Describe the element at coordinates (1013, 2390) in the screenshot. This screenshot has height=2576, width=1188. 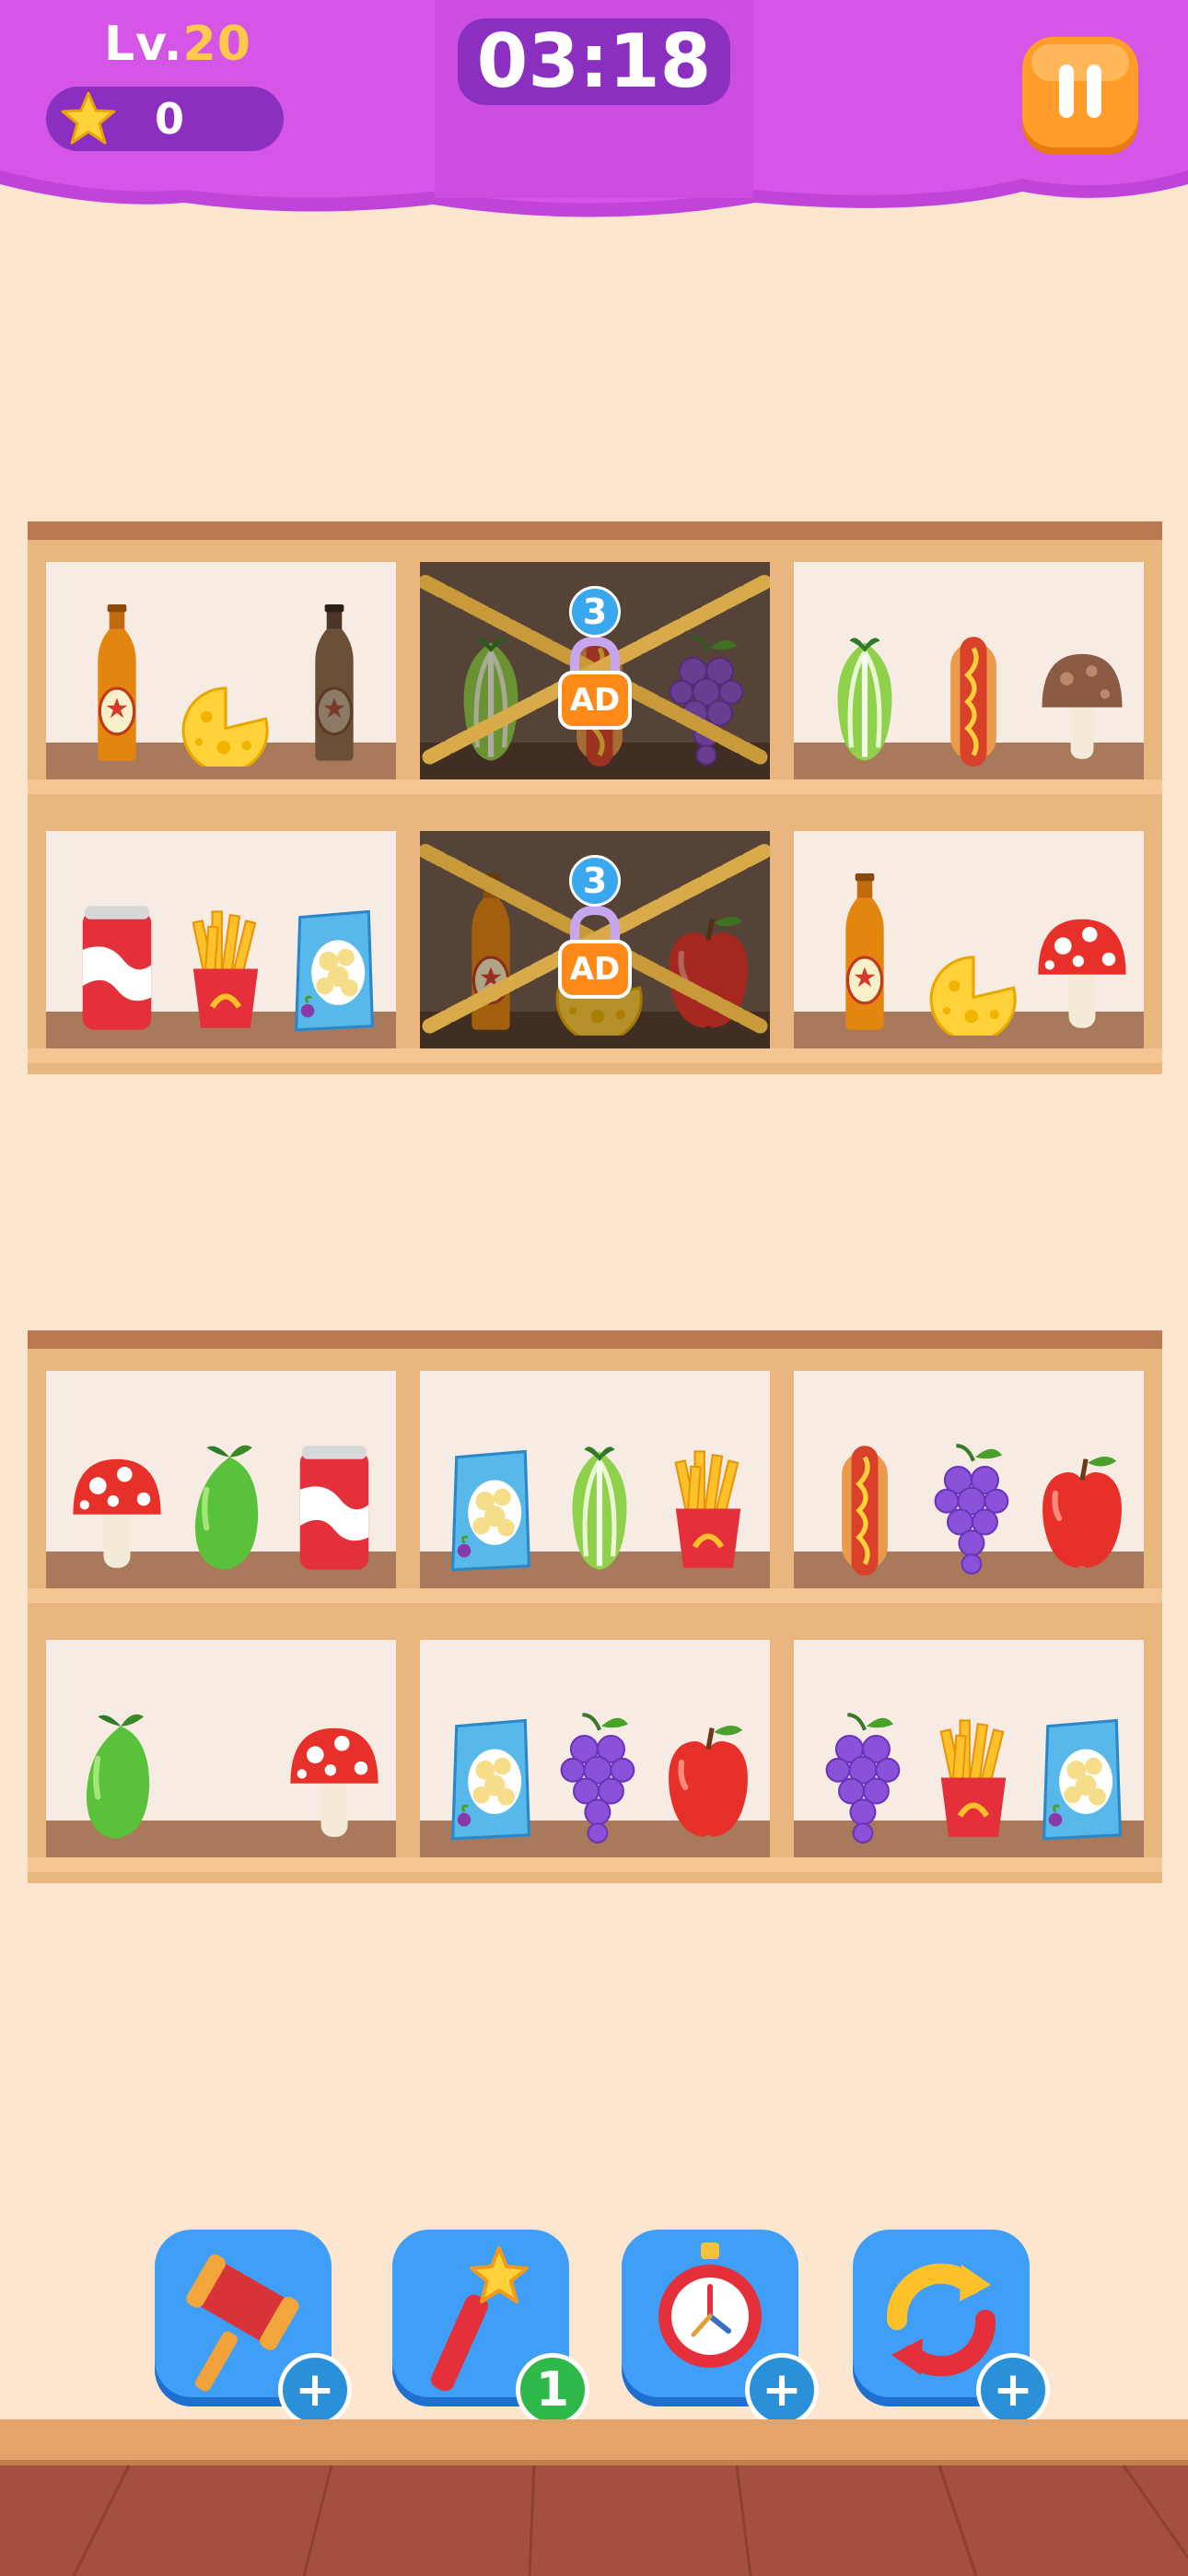
I see `shuffle-add-badge: +` at that location.